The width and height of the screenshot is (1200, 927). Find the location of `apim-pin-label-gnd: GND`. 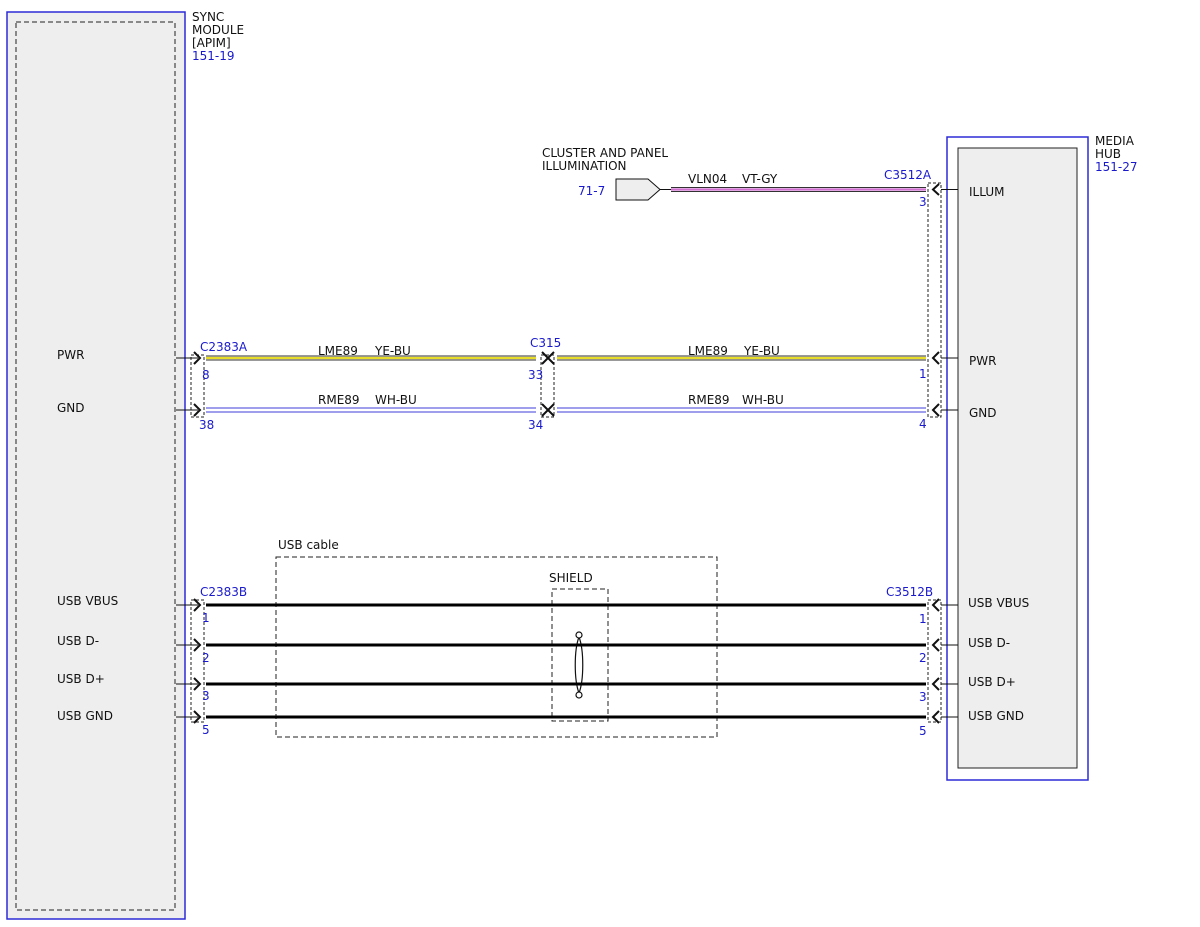

apim-pin-label-gnd: GND is located at coordinates (71, 408).